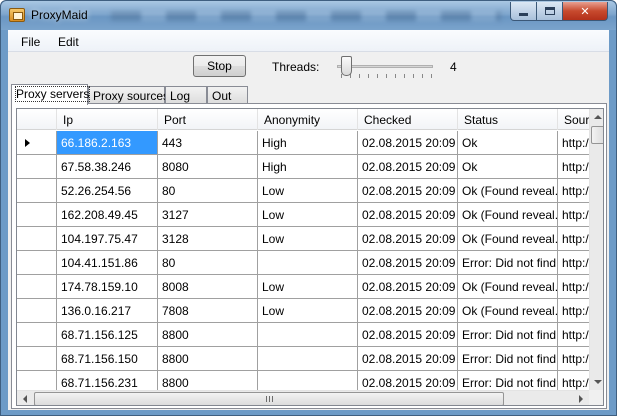 The width and height of the screenshot is (617, 416). Describe the element at coordinates (107, 167) in the screenshot. I see `cell-ip: 67.58.38.246` at that location.